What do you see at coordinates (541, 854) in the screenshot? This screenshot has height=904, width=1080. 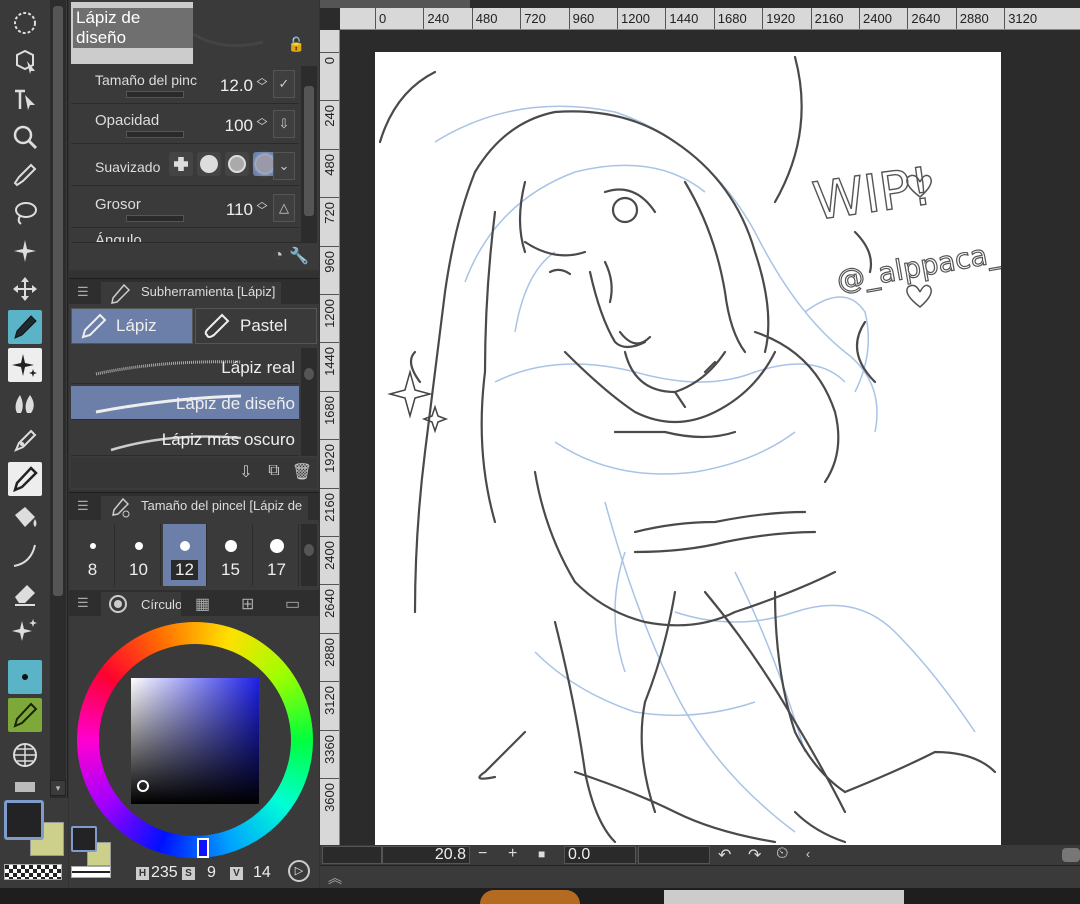 I see `fit-icon: ■` at bounding box center [541, 854].